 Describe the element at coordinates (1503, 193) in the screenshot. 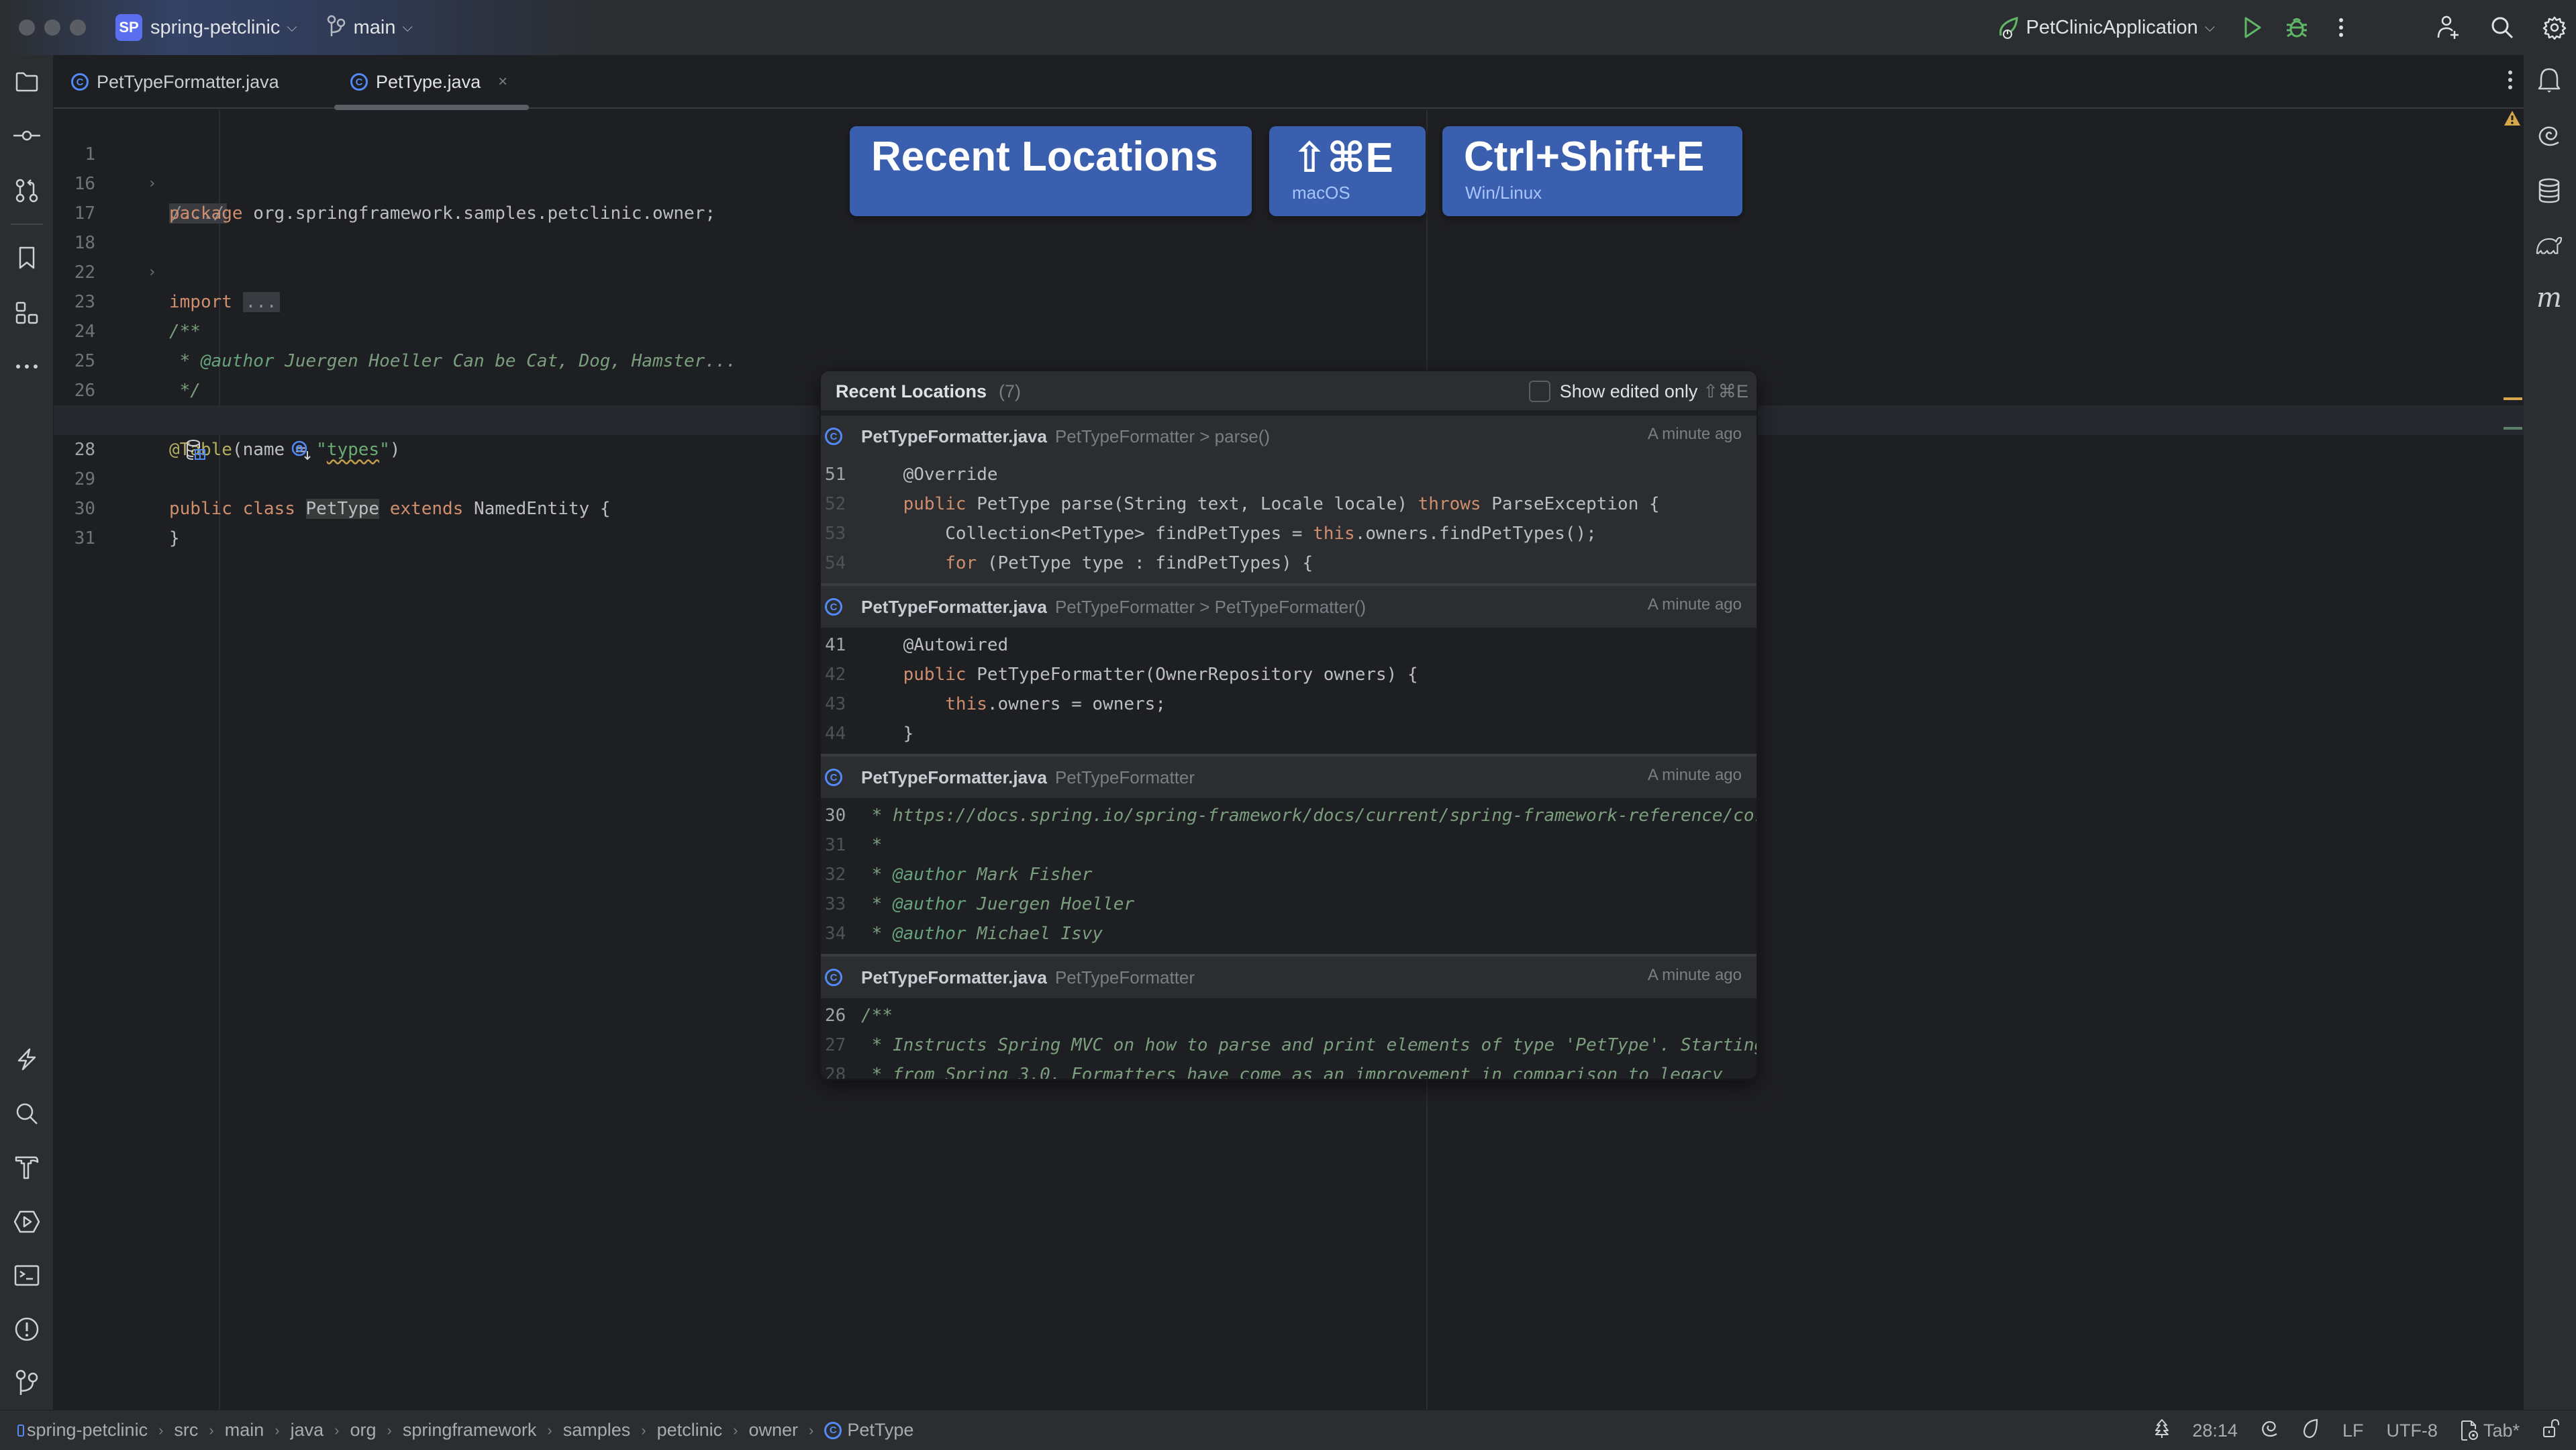

I see `win-label: Win/Linux` at that location.